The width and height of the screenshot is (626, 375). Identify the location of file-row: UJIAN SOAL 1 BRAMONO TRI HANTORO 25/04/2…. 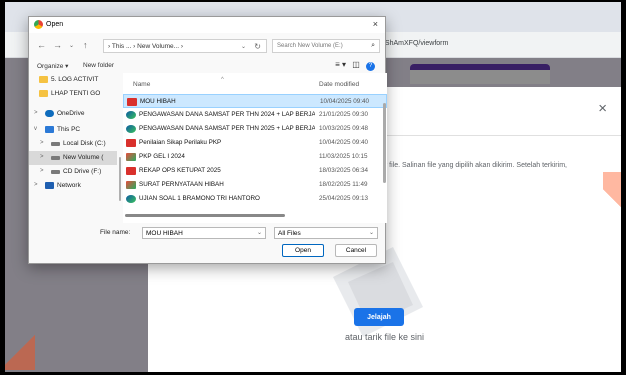
(255, 199).